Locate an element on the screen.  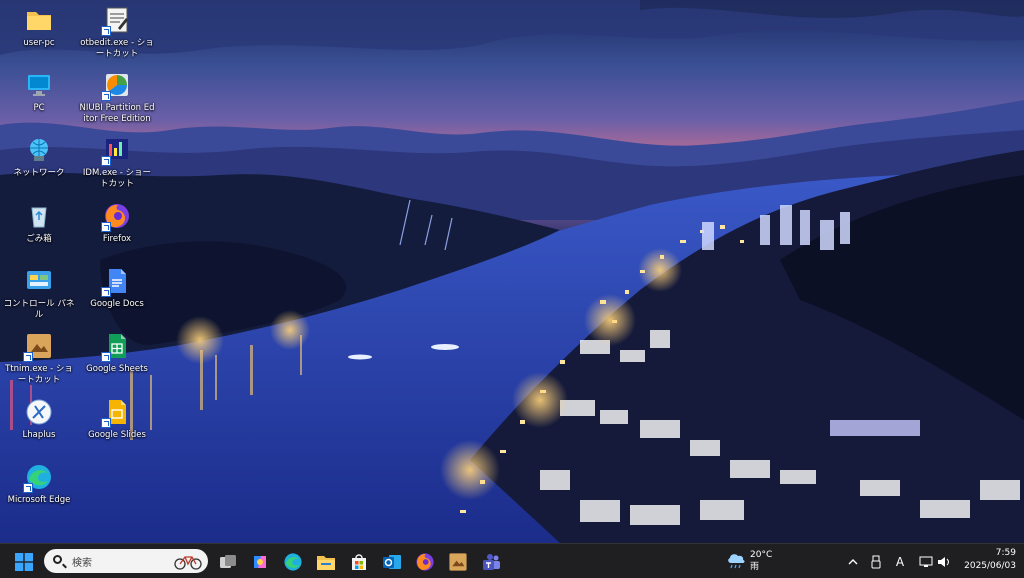
desktop-icon-network: ネットワーク is located at coordinates (39, 157).